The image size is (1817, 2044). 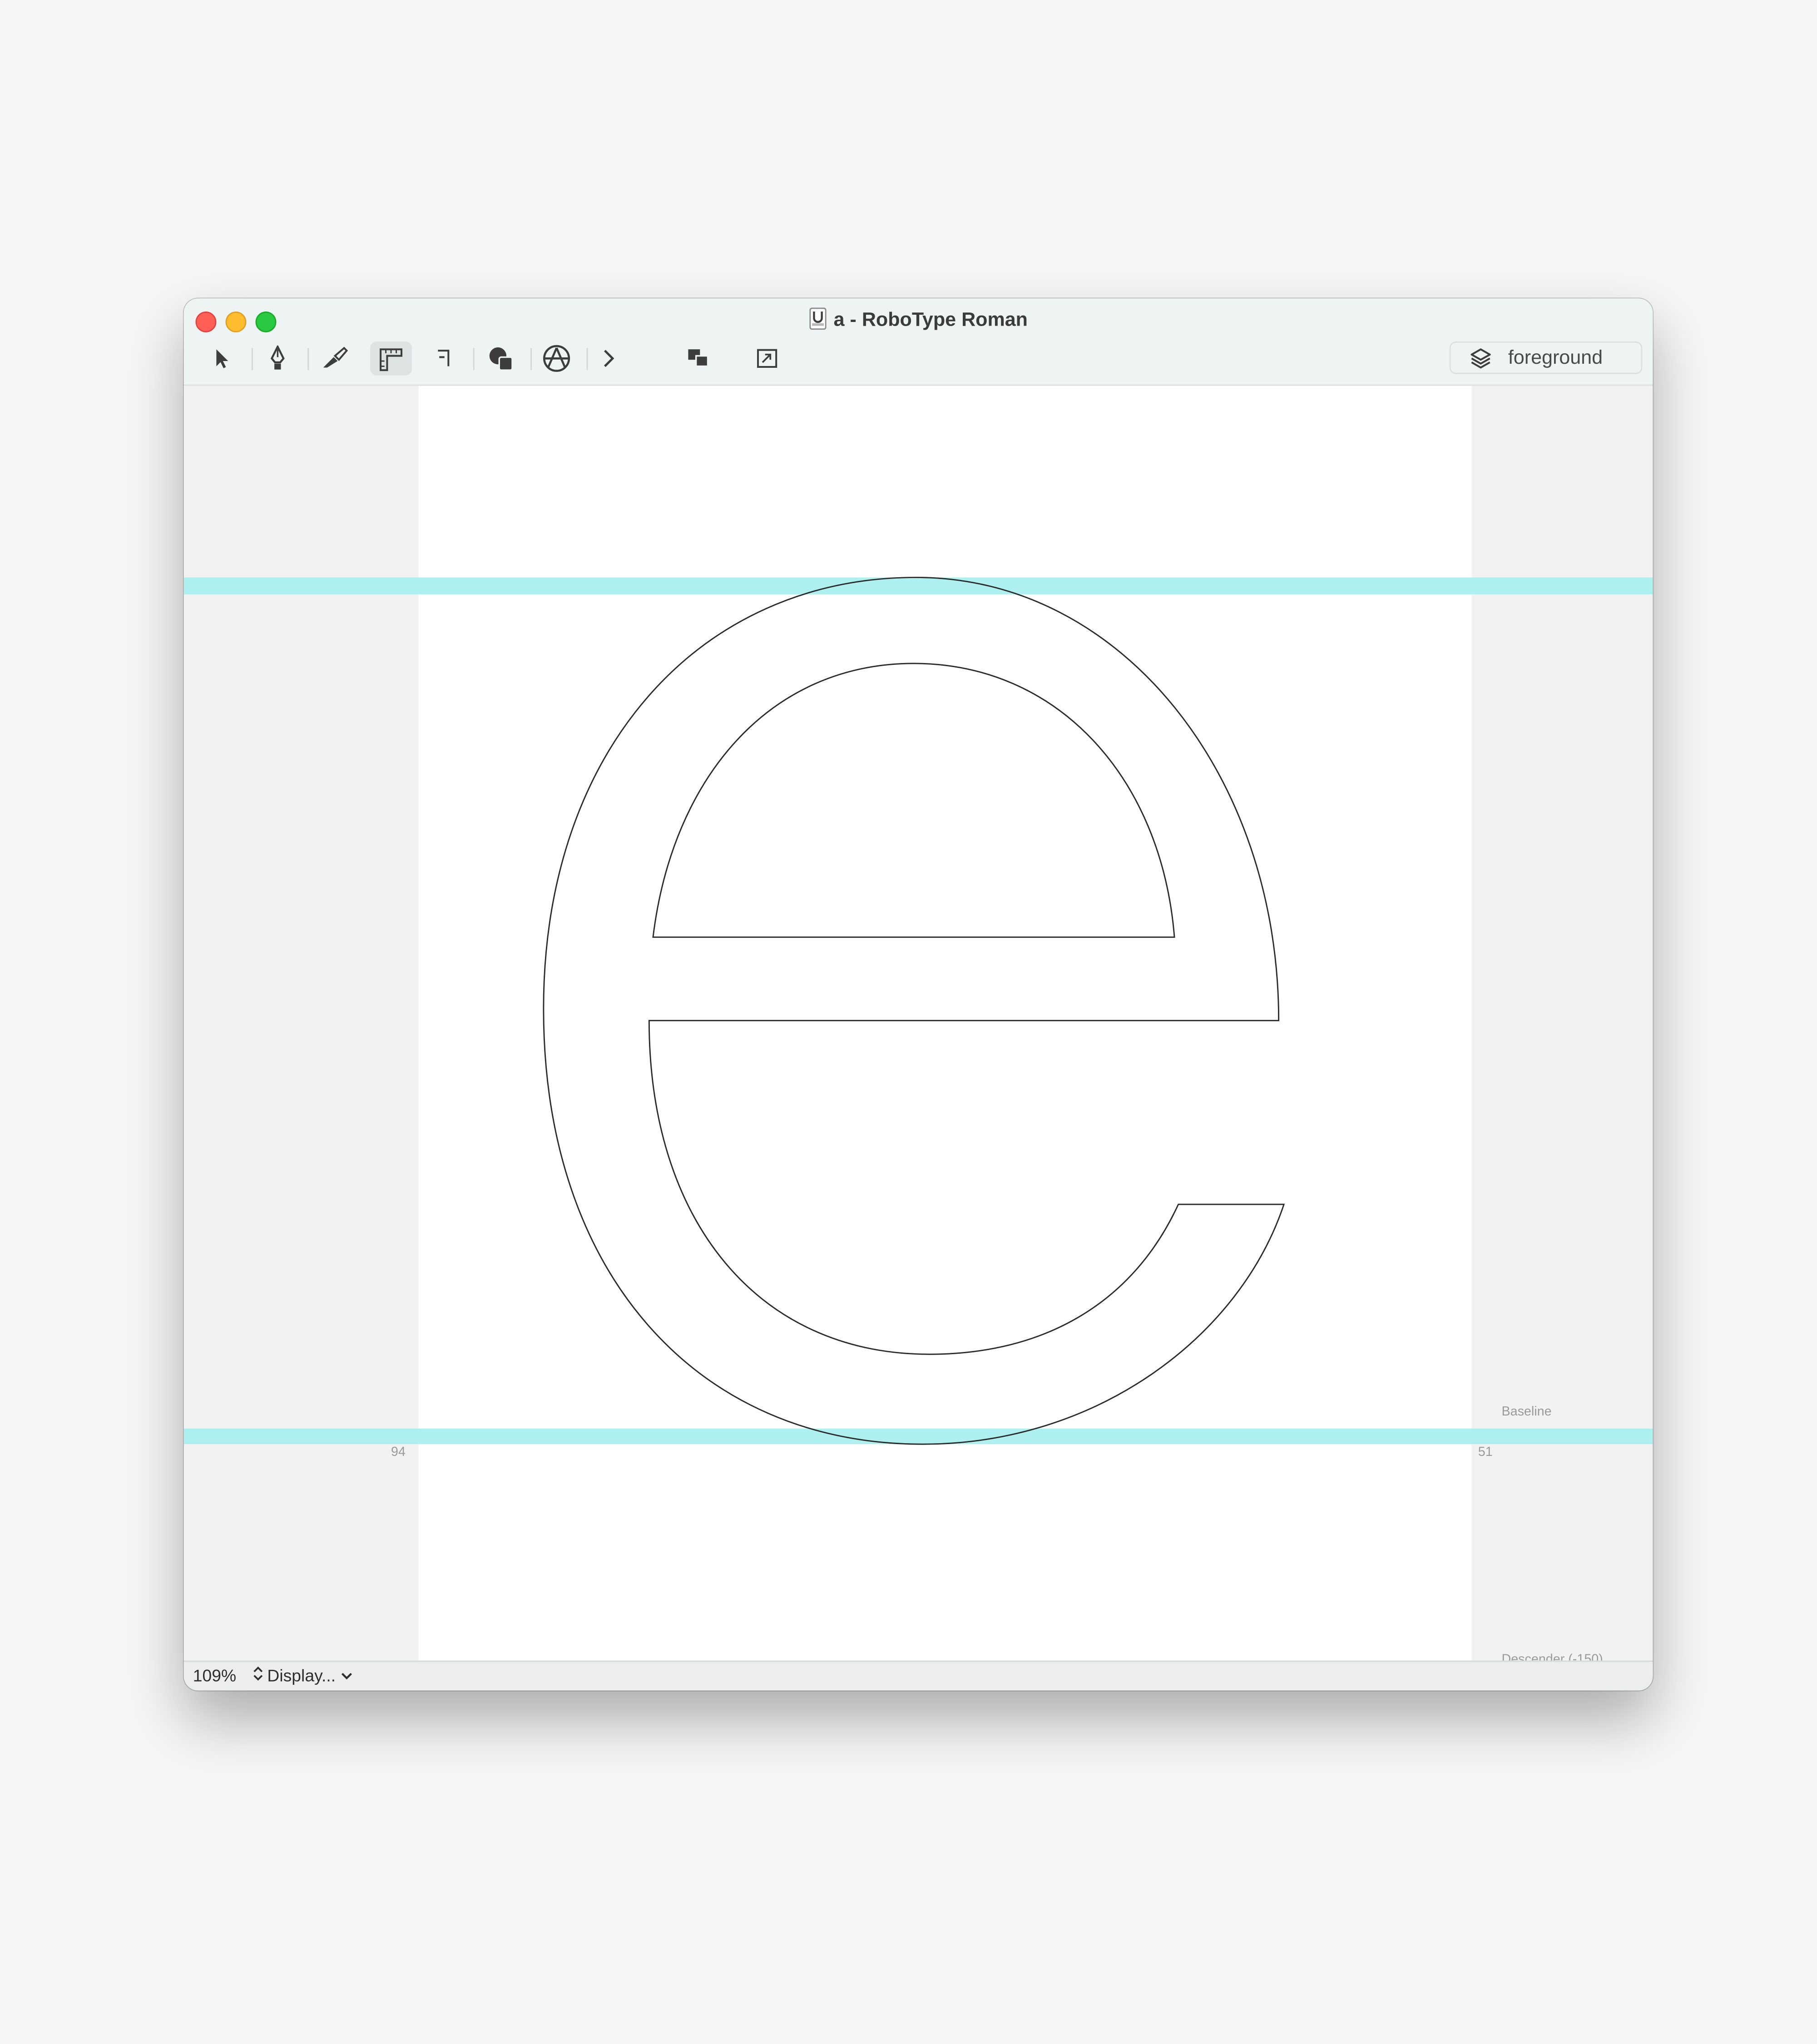 I want to click on title-bar: a - RoboType Roman foreground, so click(x=918, y=342).